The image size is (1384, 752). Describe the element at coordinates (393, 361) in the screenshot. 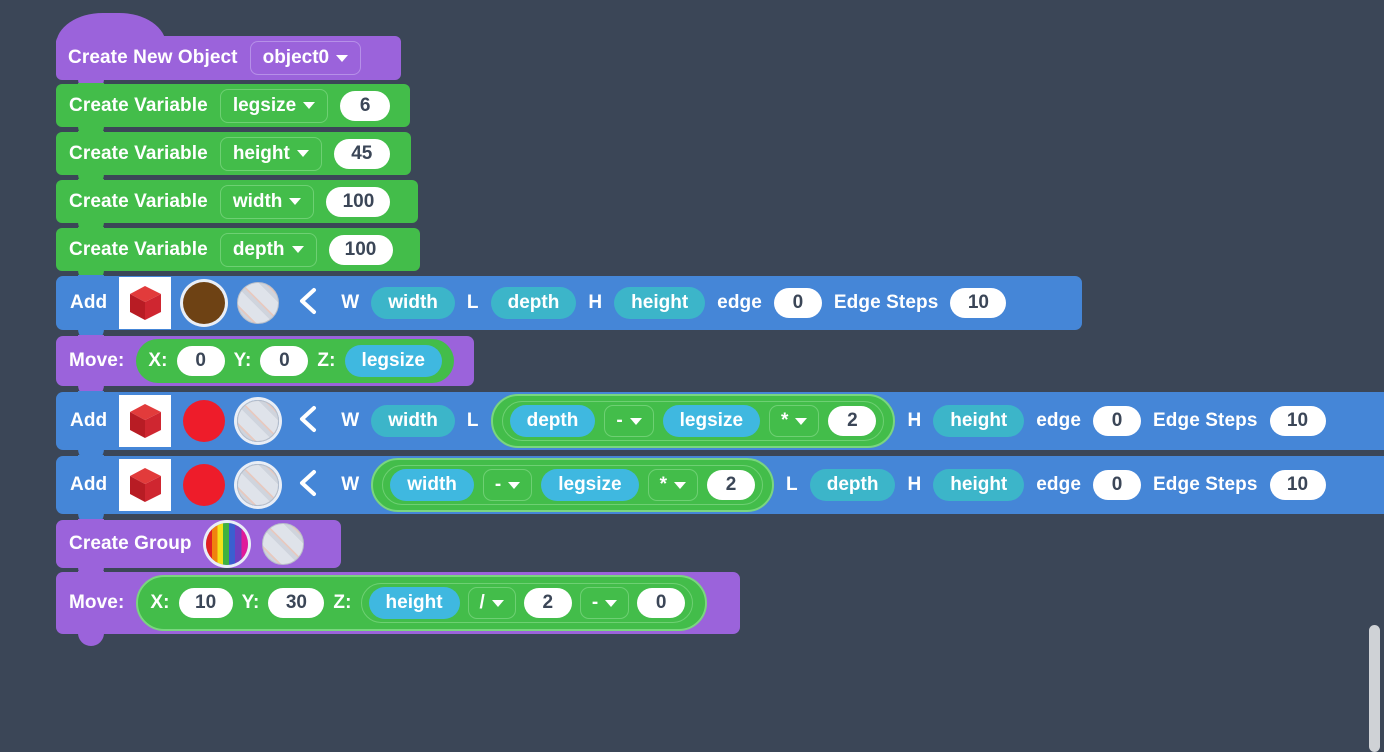

I see `z-value-field: legsize` at that location.